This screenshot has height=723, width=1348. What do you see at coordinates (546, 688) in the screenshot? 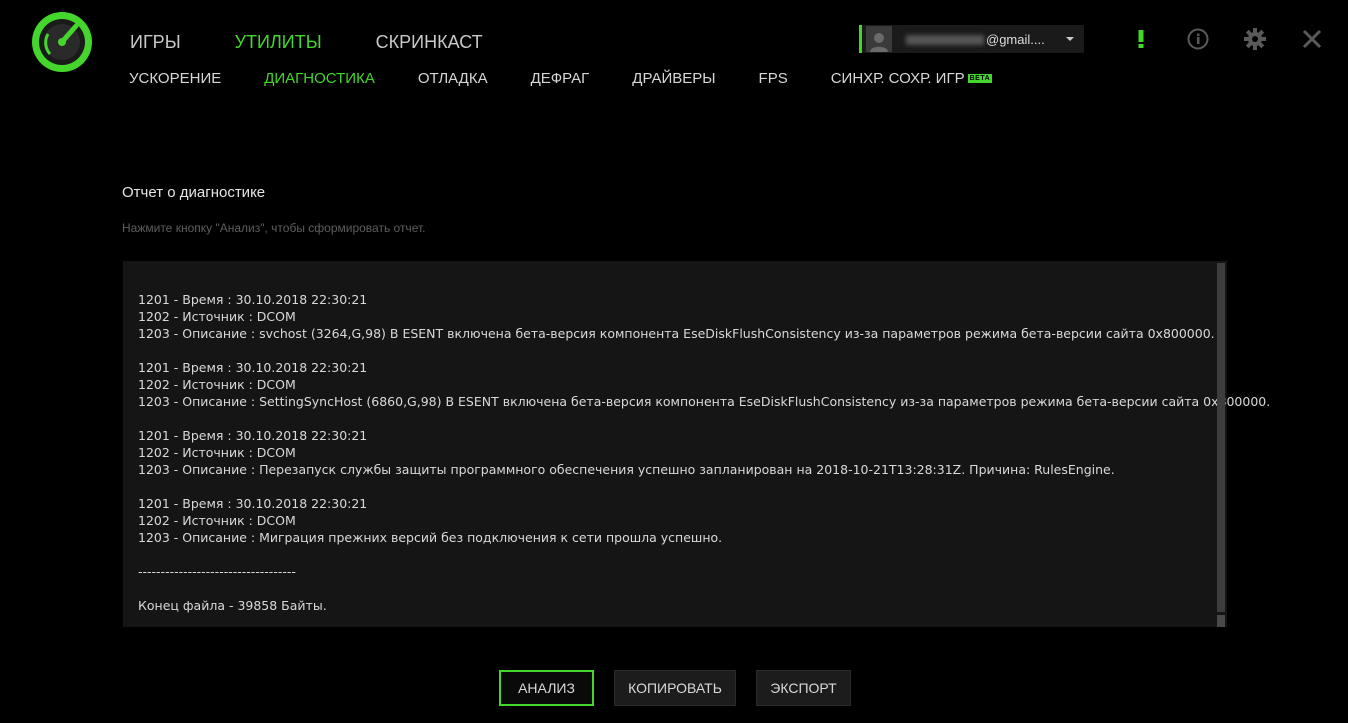
I see `analyze-button: АНАЛИЗ` at bounding box center [546, 688].